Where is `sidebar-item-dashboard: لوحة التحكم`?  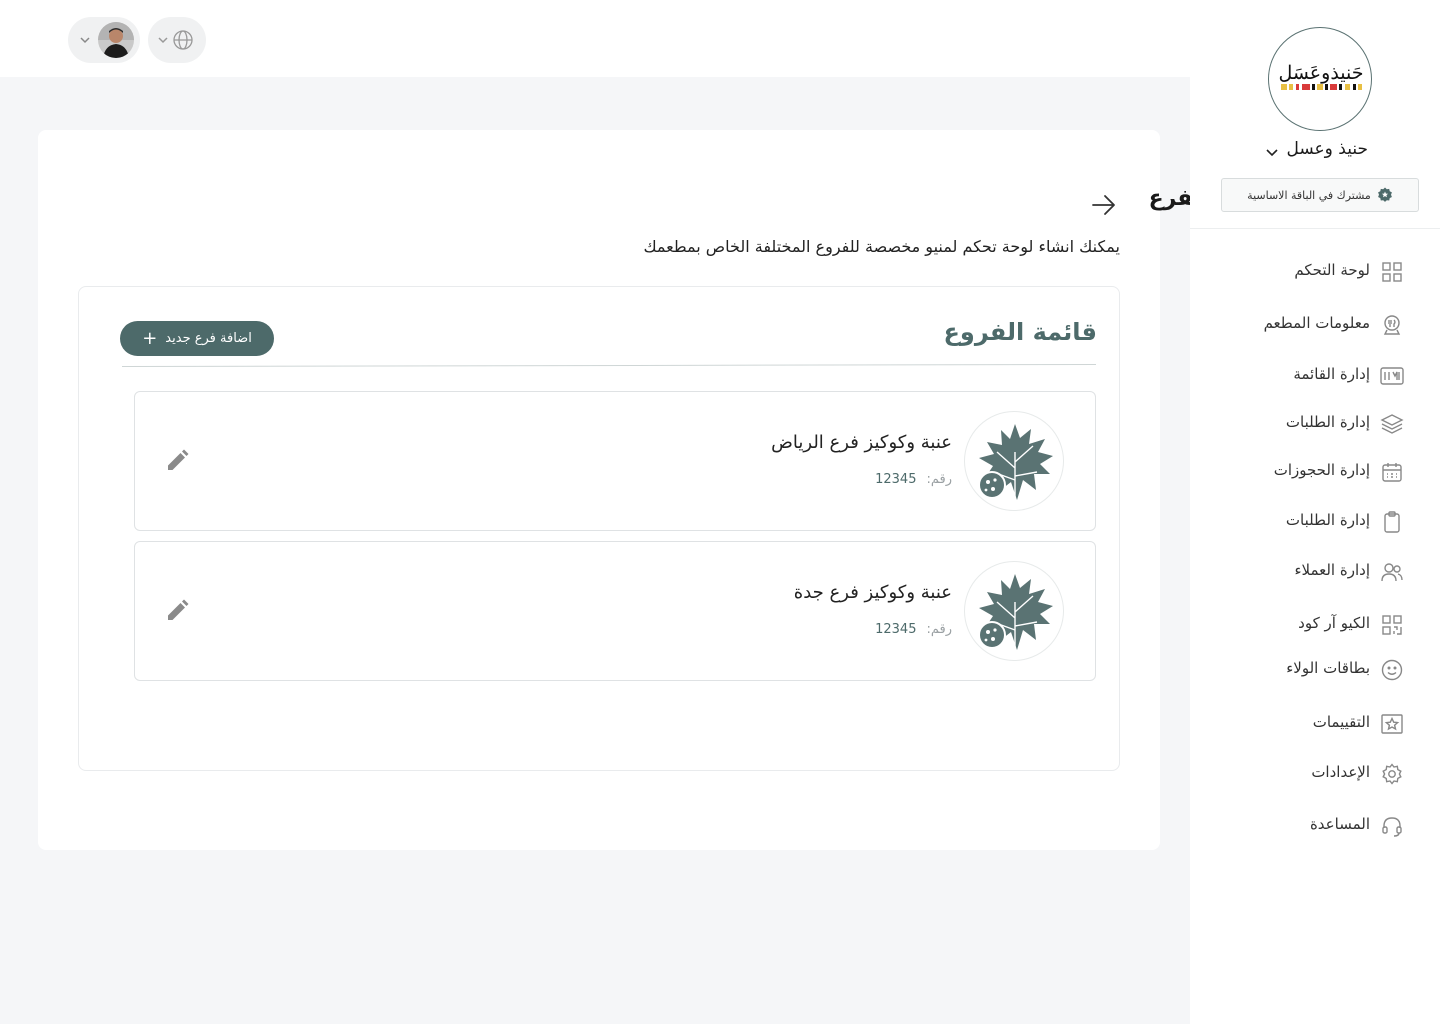 sidebar-item-dashboard: لوحة التحكم is located at coordinates (1315, 272).